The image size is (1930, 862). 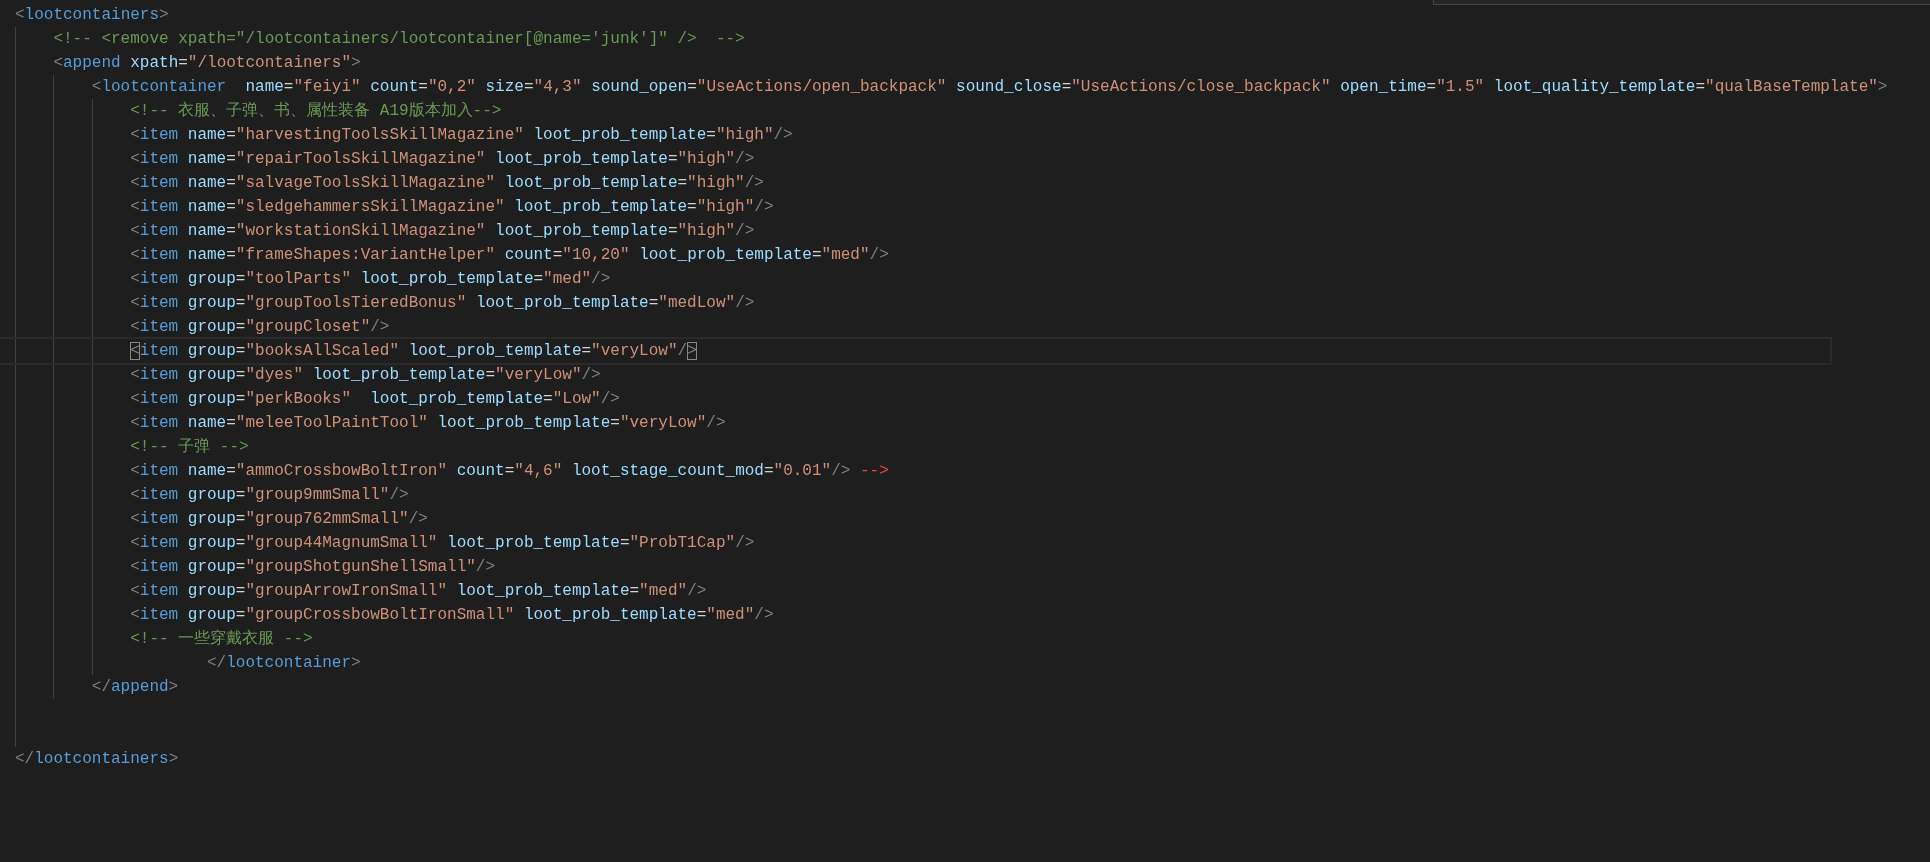 What do you see at coordinates (365, 375) in the screenshot?
I see `code-line: <item group="dyes" loot_prob_template="veryLow"/>` at bounding box center [365, 375].